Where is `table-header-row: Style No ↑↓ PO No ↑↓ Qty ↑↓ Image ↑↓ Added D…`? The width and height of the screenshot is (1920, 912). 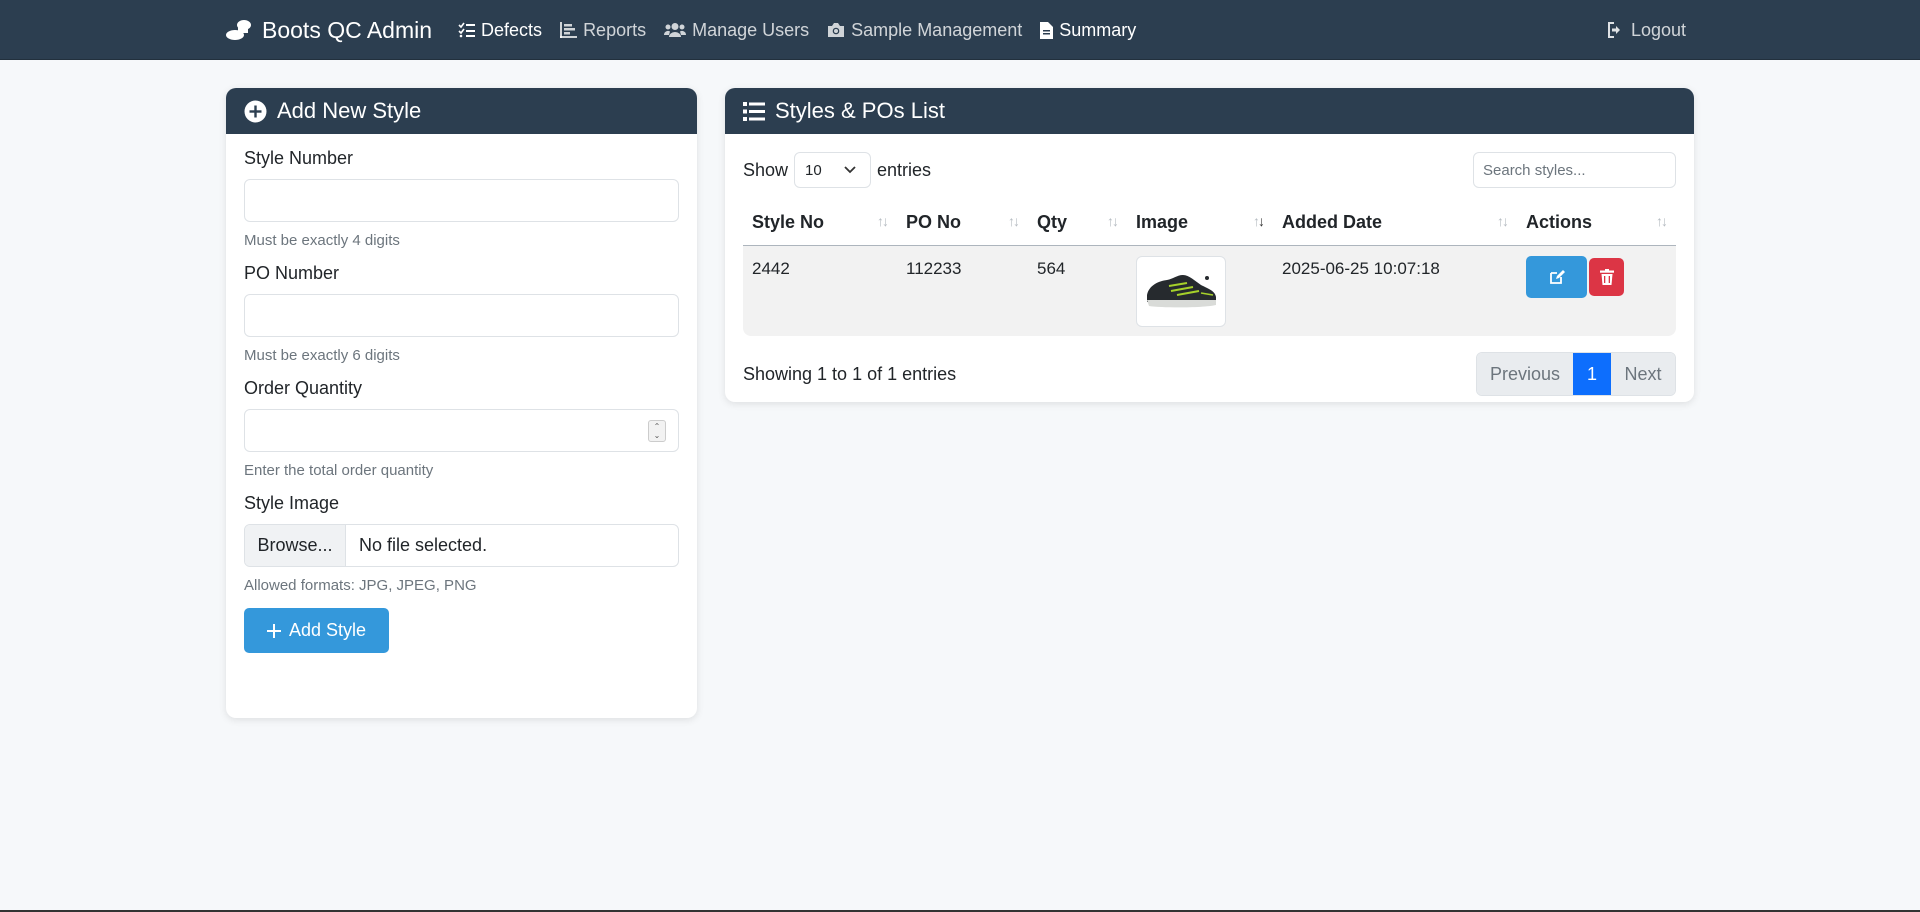
table-header-row: Style No ↑↓ PO No ↑↓ Qty ↑↓ Image ↑↓ Added D… is located at coordinates (1209, 223).